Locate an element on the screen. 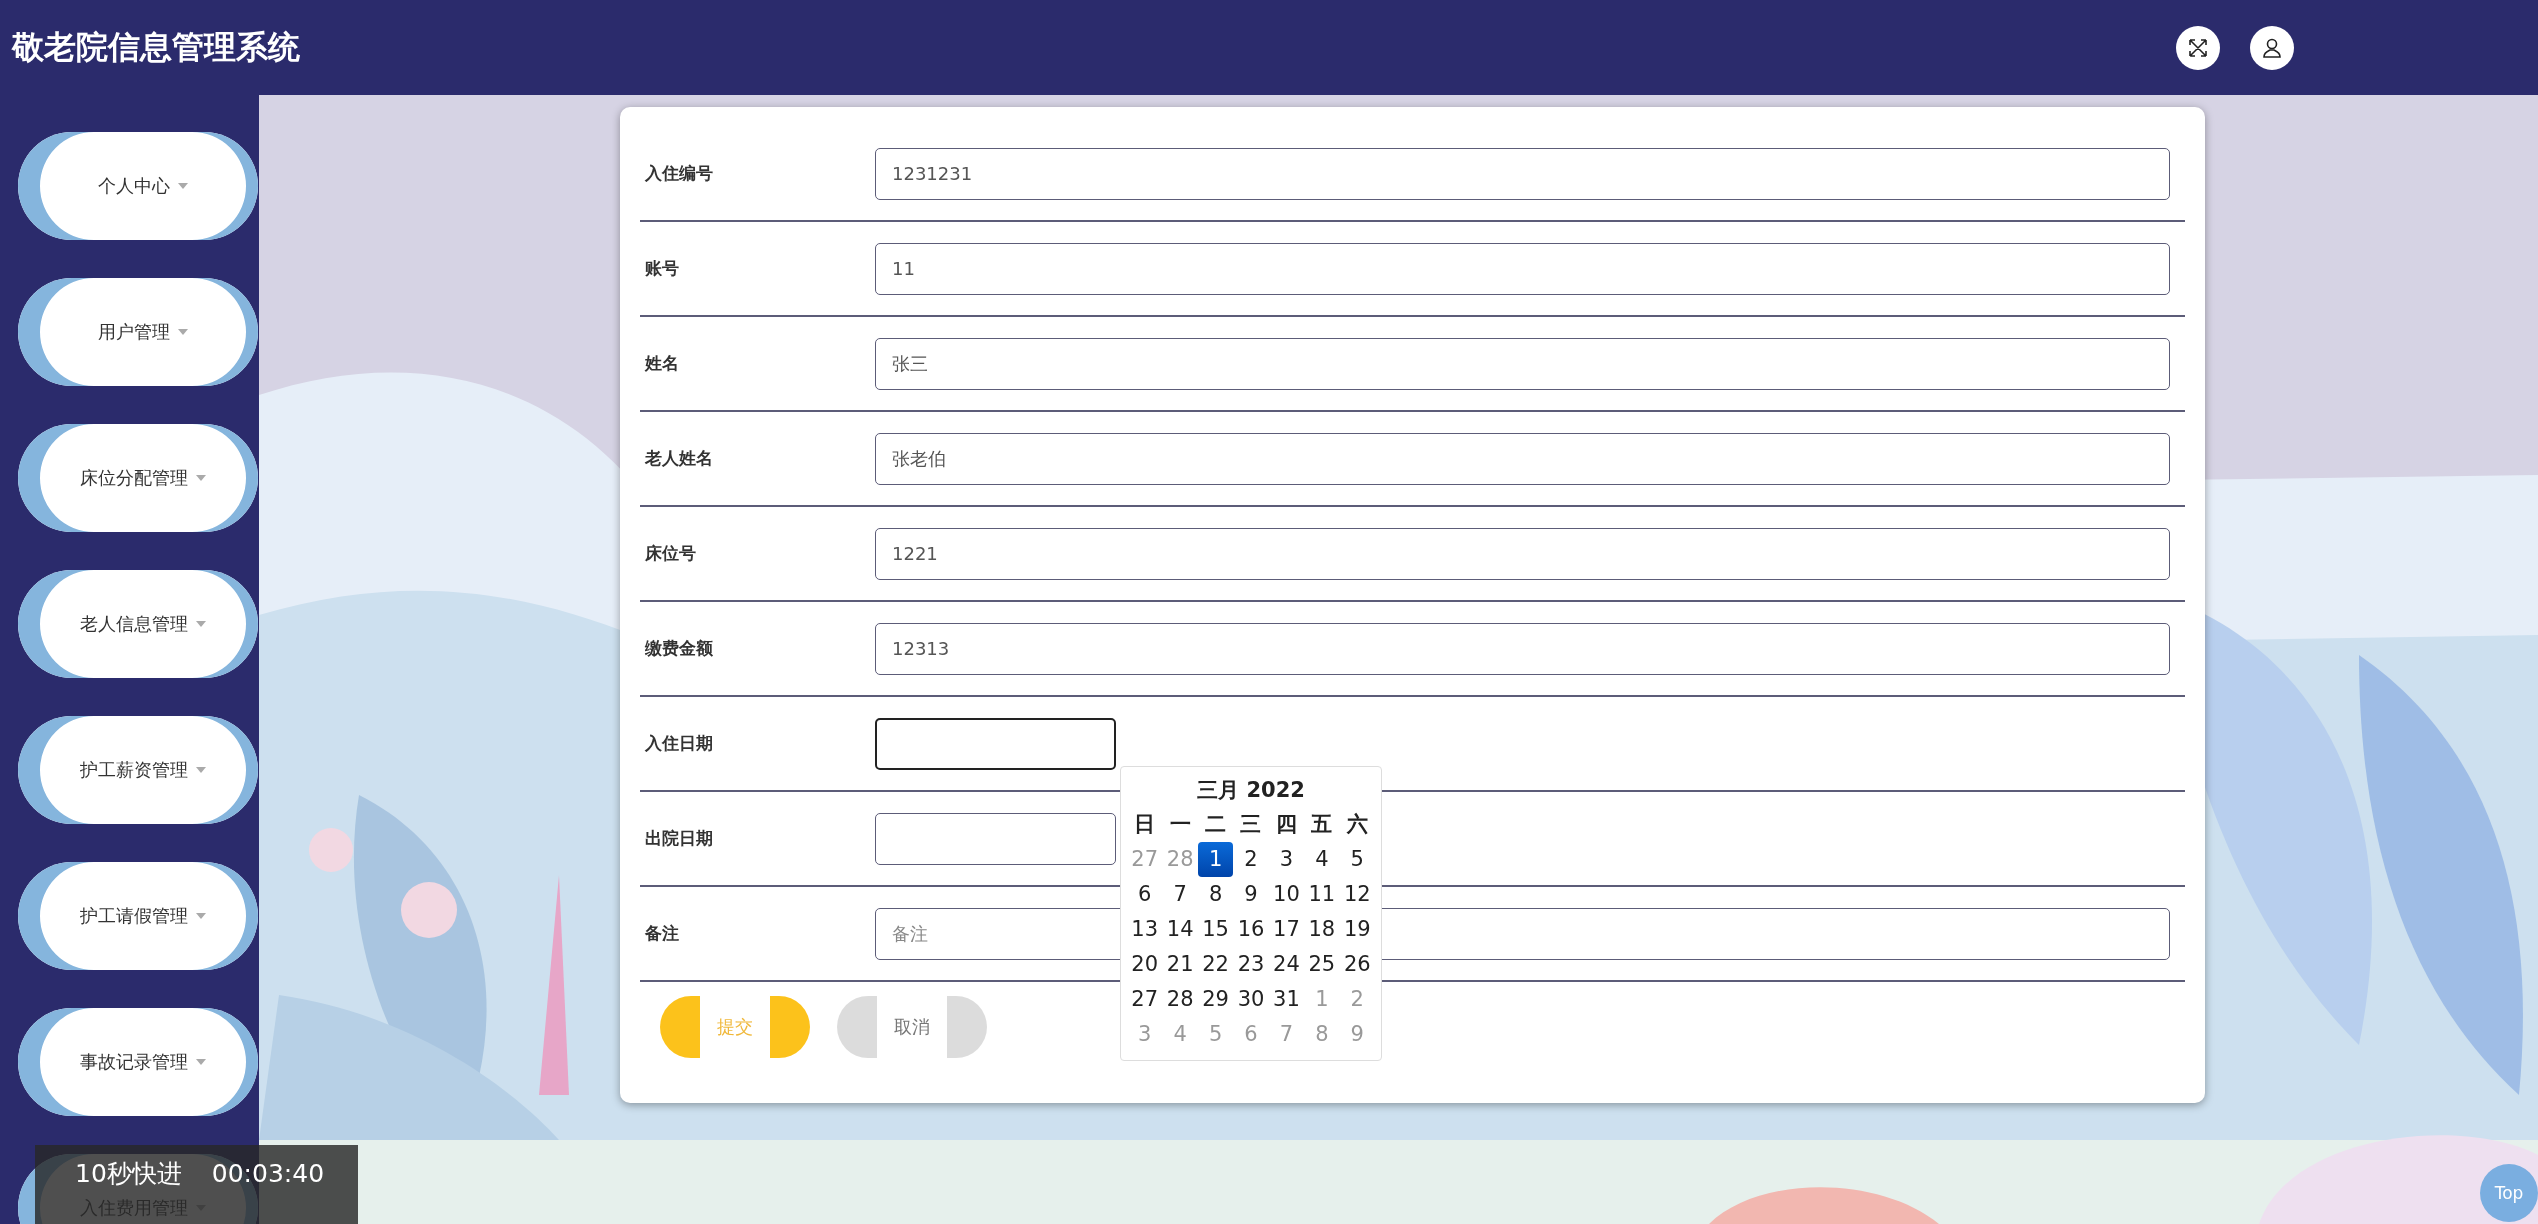 This screenshot has width=2538, height=1224. weekday-label: 五 is located at coordinates (1322, 824).